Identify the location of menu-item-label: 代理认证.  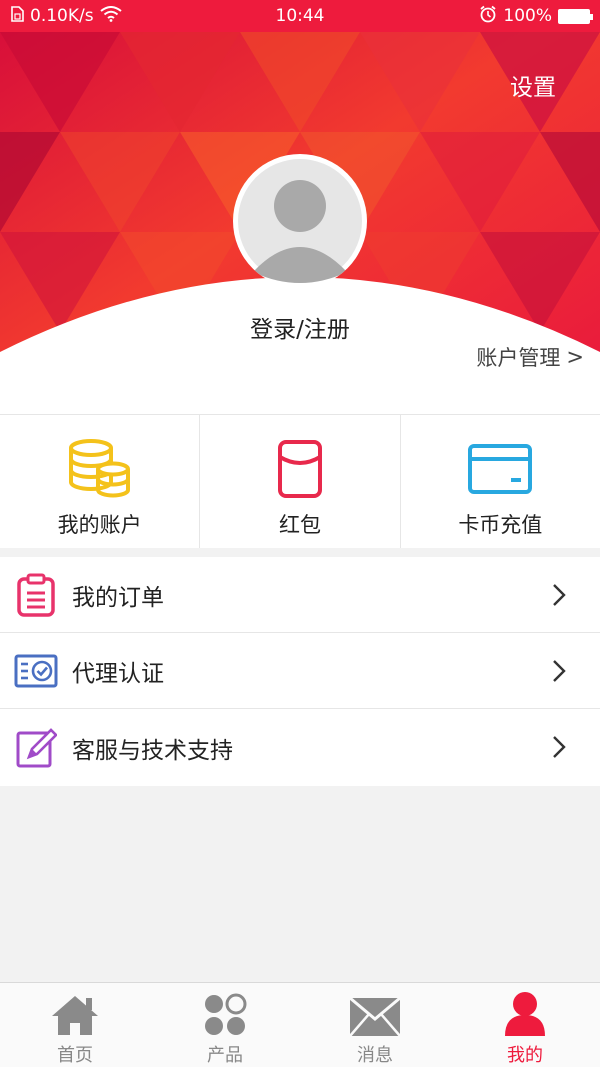
(118, 673).